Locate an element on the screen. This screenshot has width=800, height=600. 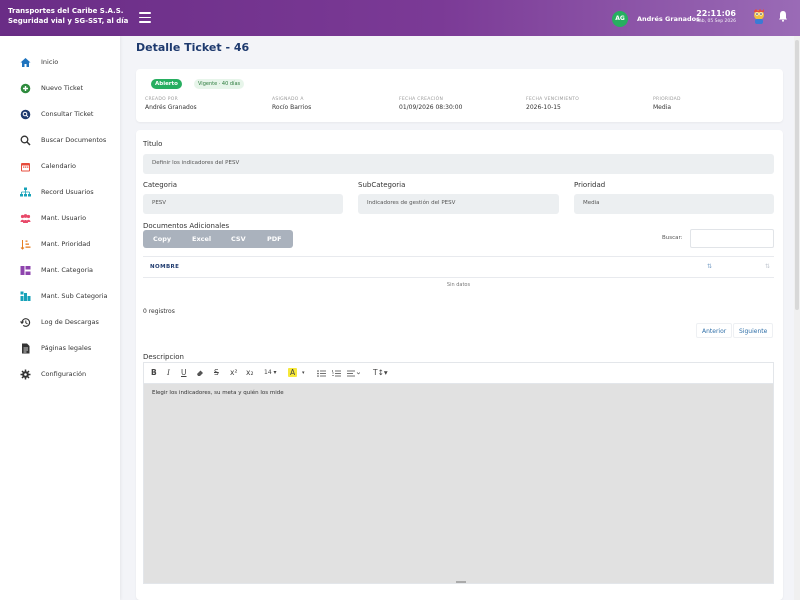
calendar-icon is located at coordinates (25, 167).